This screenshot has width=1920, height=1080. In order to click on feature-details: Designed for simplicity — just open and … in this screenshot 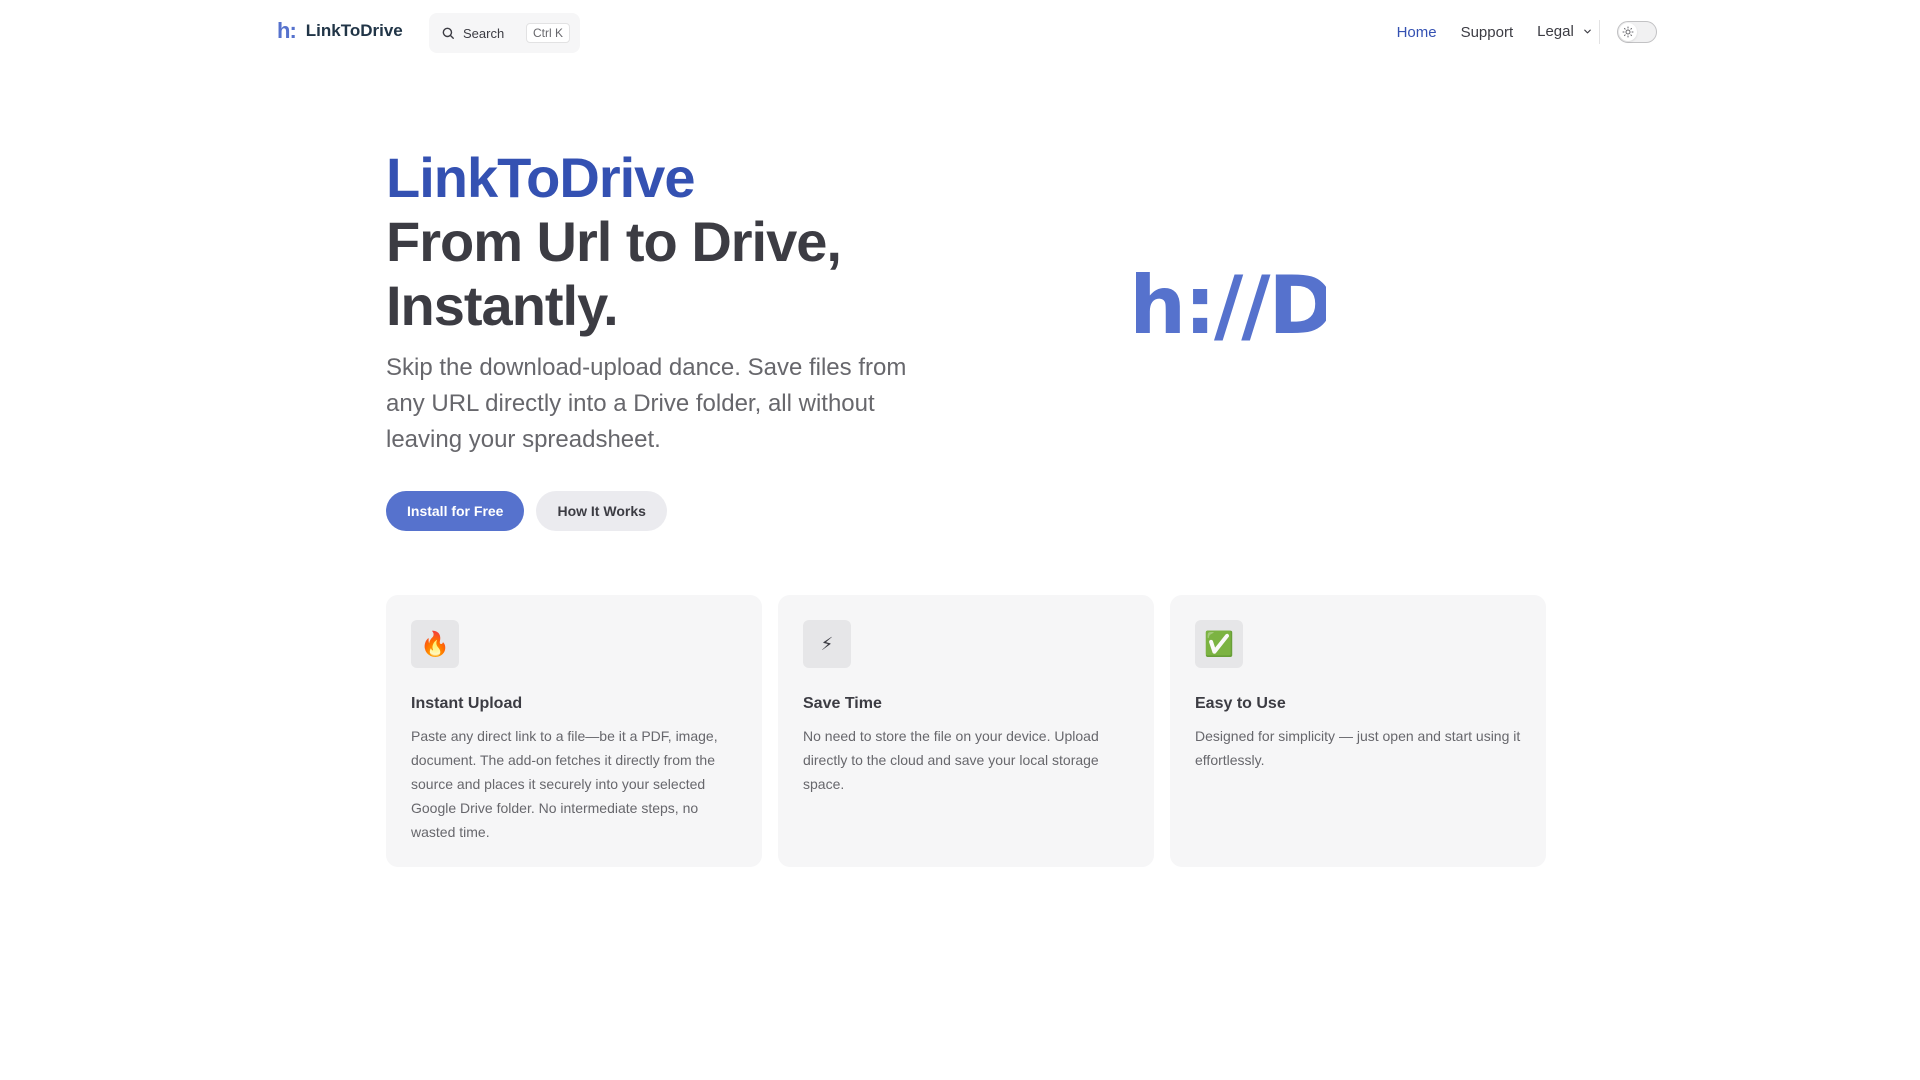, I will do `click(1358, 748)`.